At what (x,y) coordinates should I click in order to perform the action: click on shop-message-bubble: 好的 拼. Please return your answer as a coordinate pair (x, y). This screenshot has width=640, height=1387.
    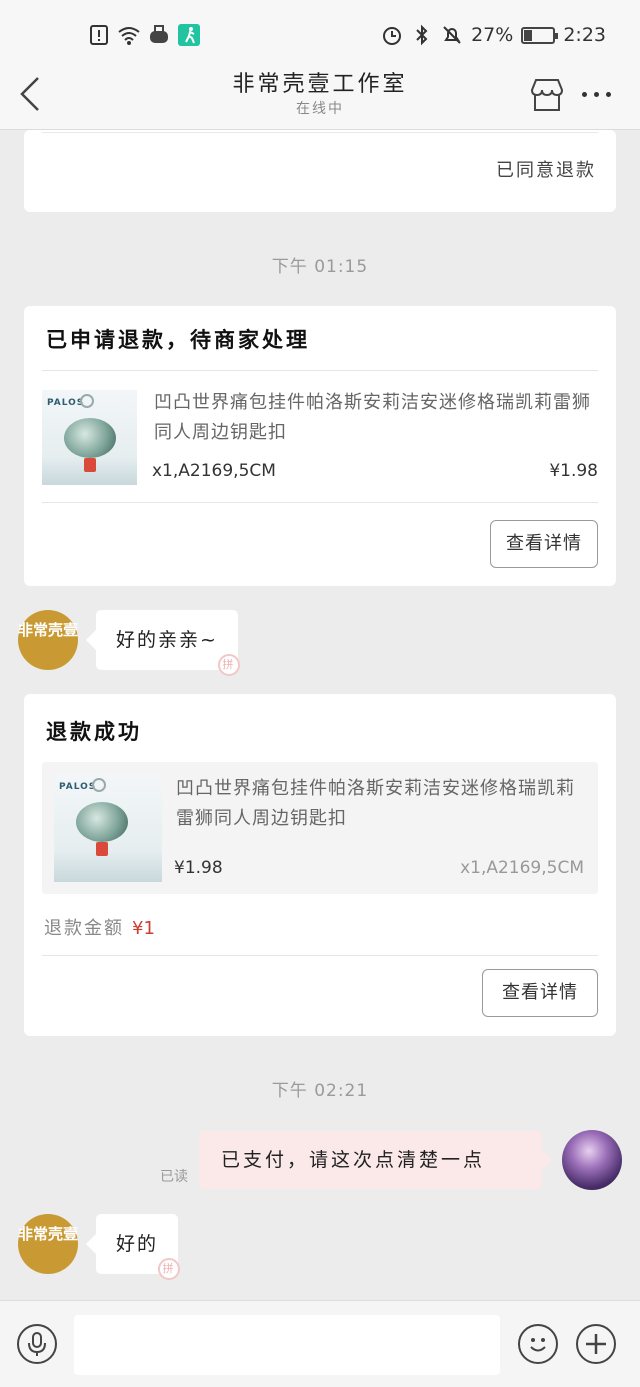
    Looking at the image, I should click on (133, 1247).